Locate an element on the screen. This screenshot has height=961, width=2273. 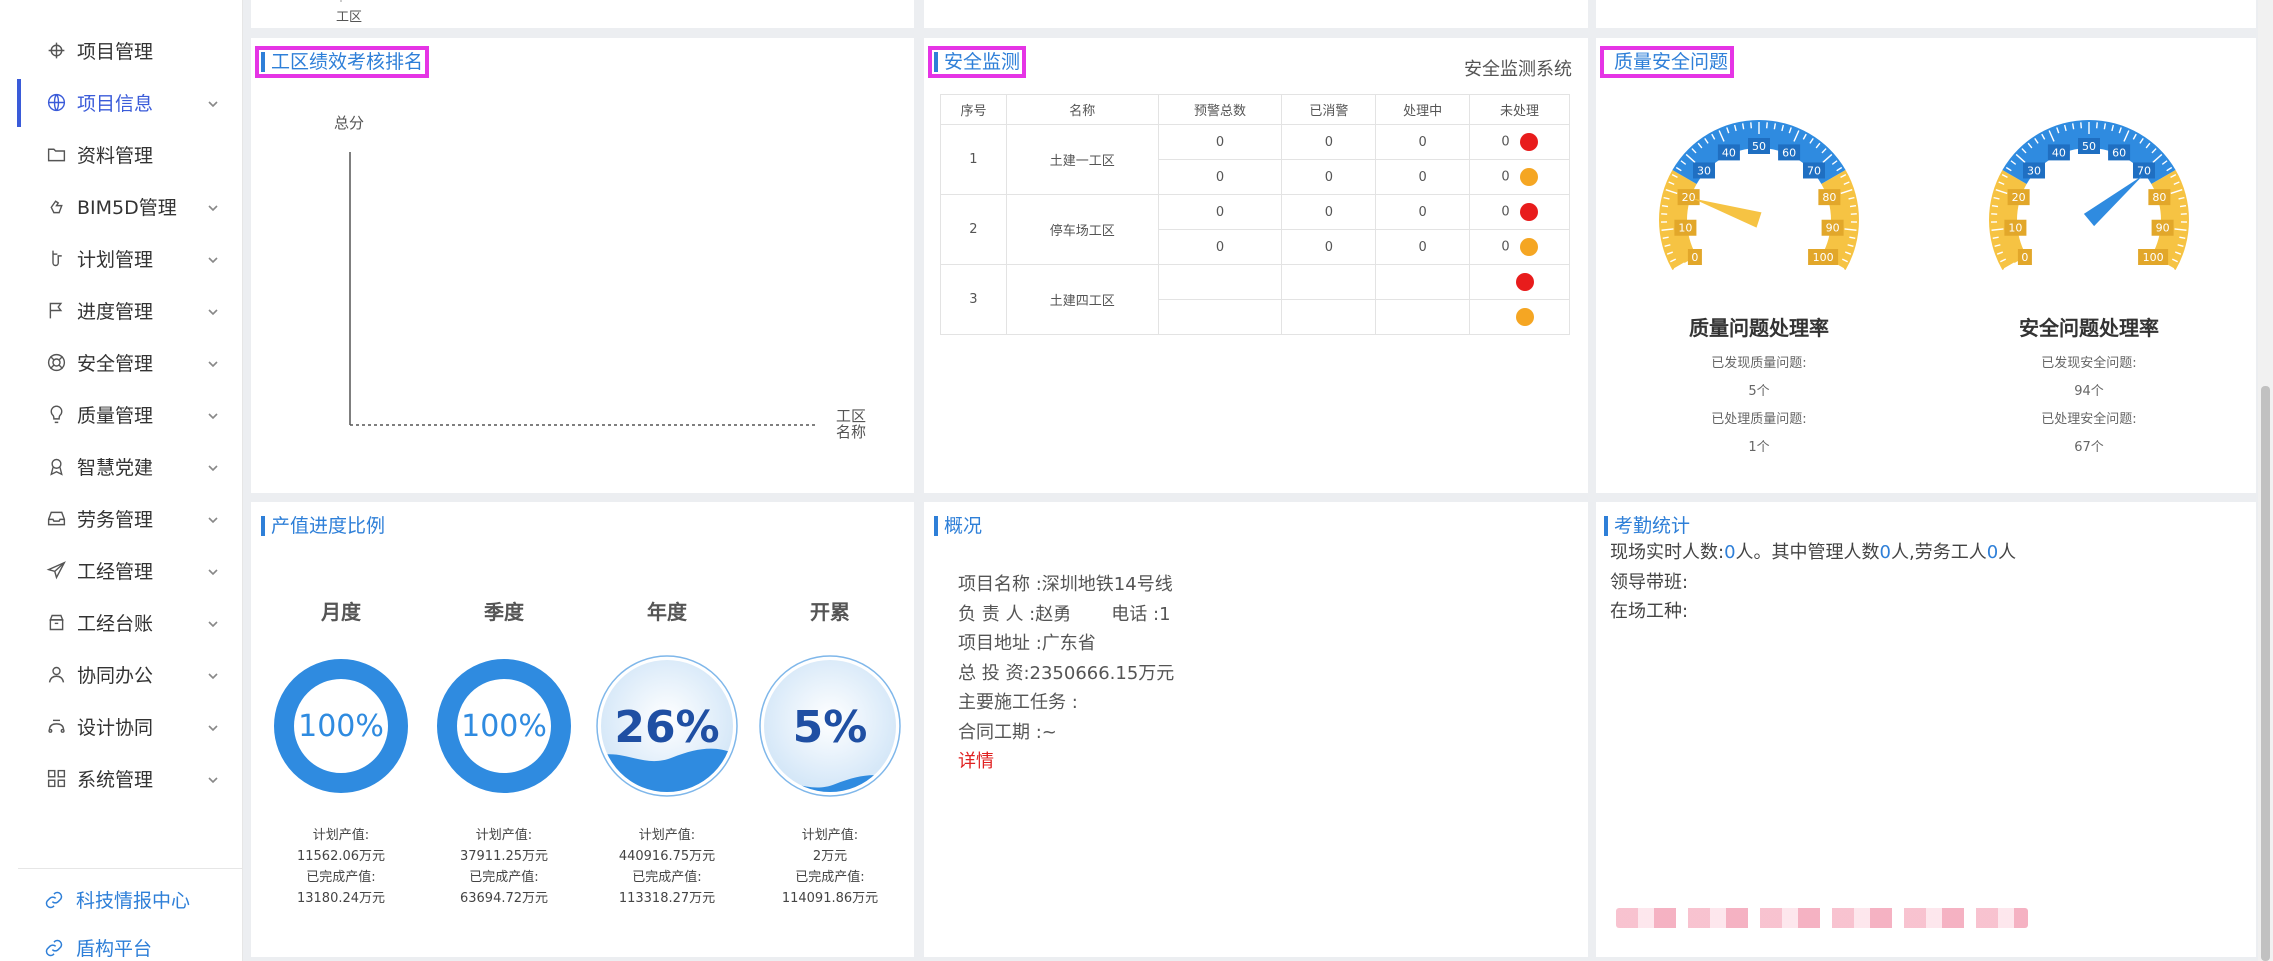
sidebar-item-12: 协同办公 is located at coordinates (121, 674).